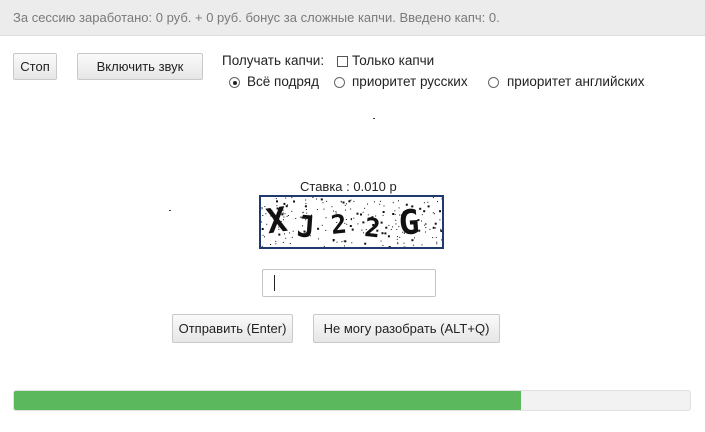 The height and width of the screenshot is (432, 705). What do you see at coordinates (234, 82) in the screenshot?
I see `radio-all-captcha` at bounding box center [234, 82].